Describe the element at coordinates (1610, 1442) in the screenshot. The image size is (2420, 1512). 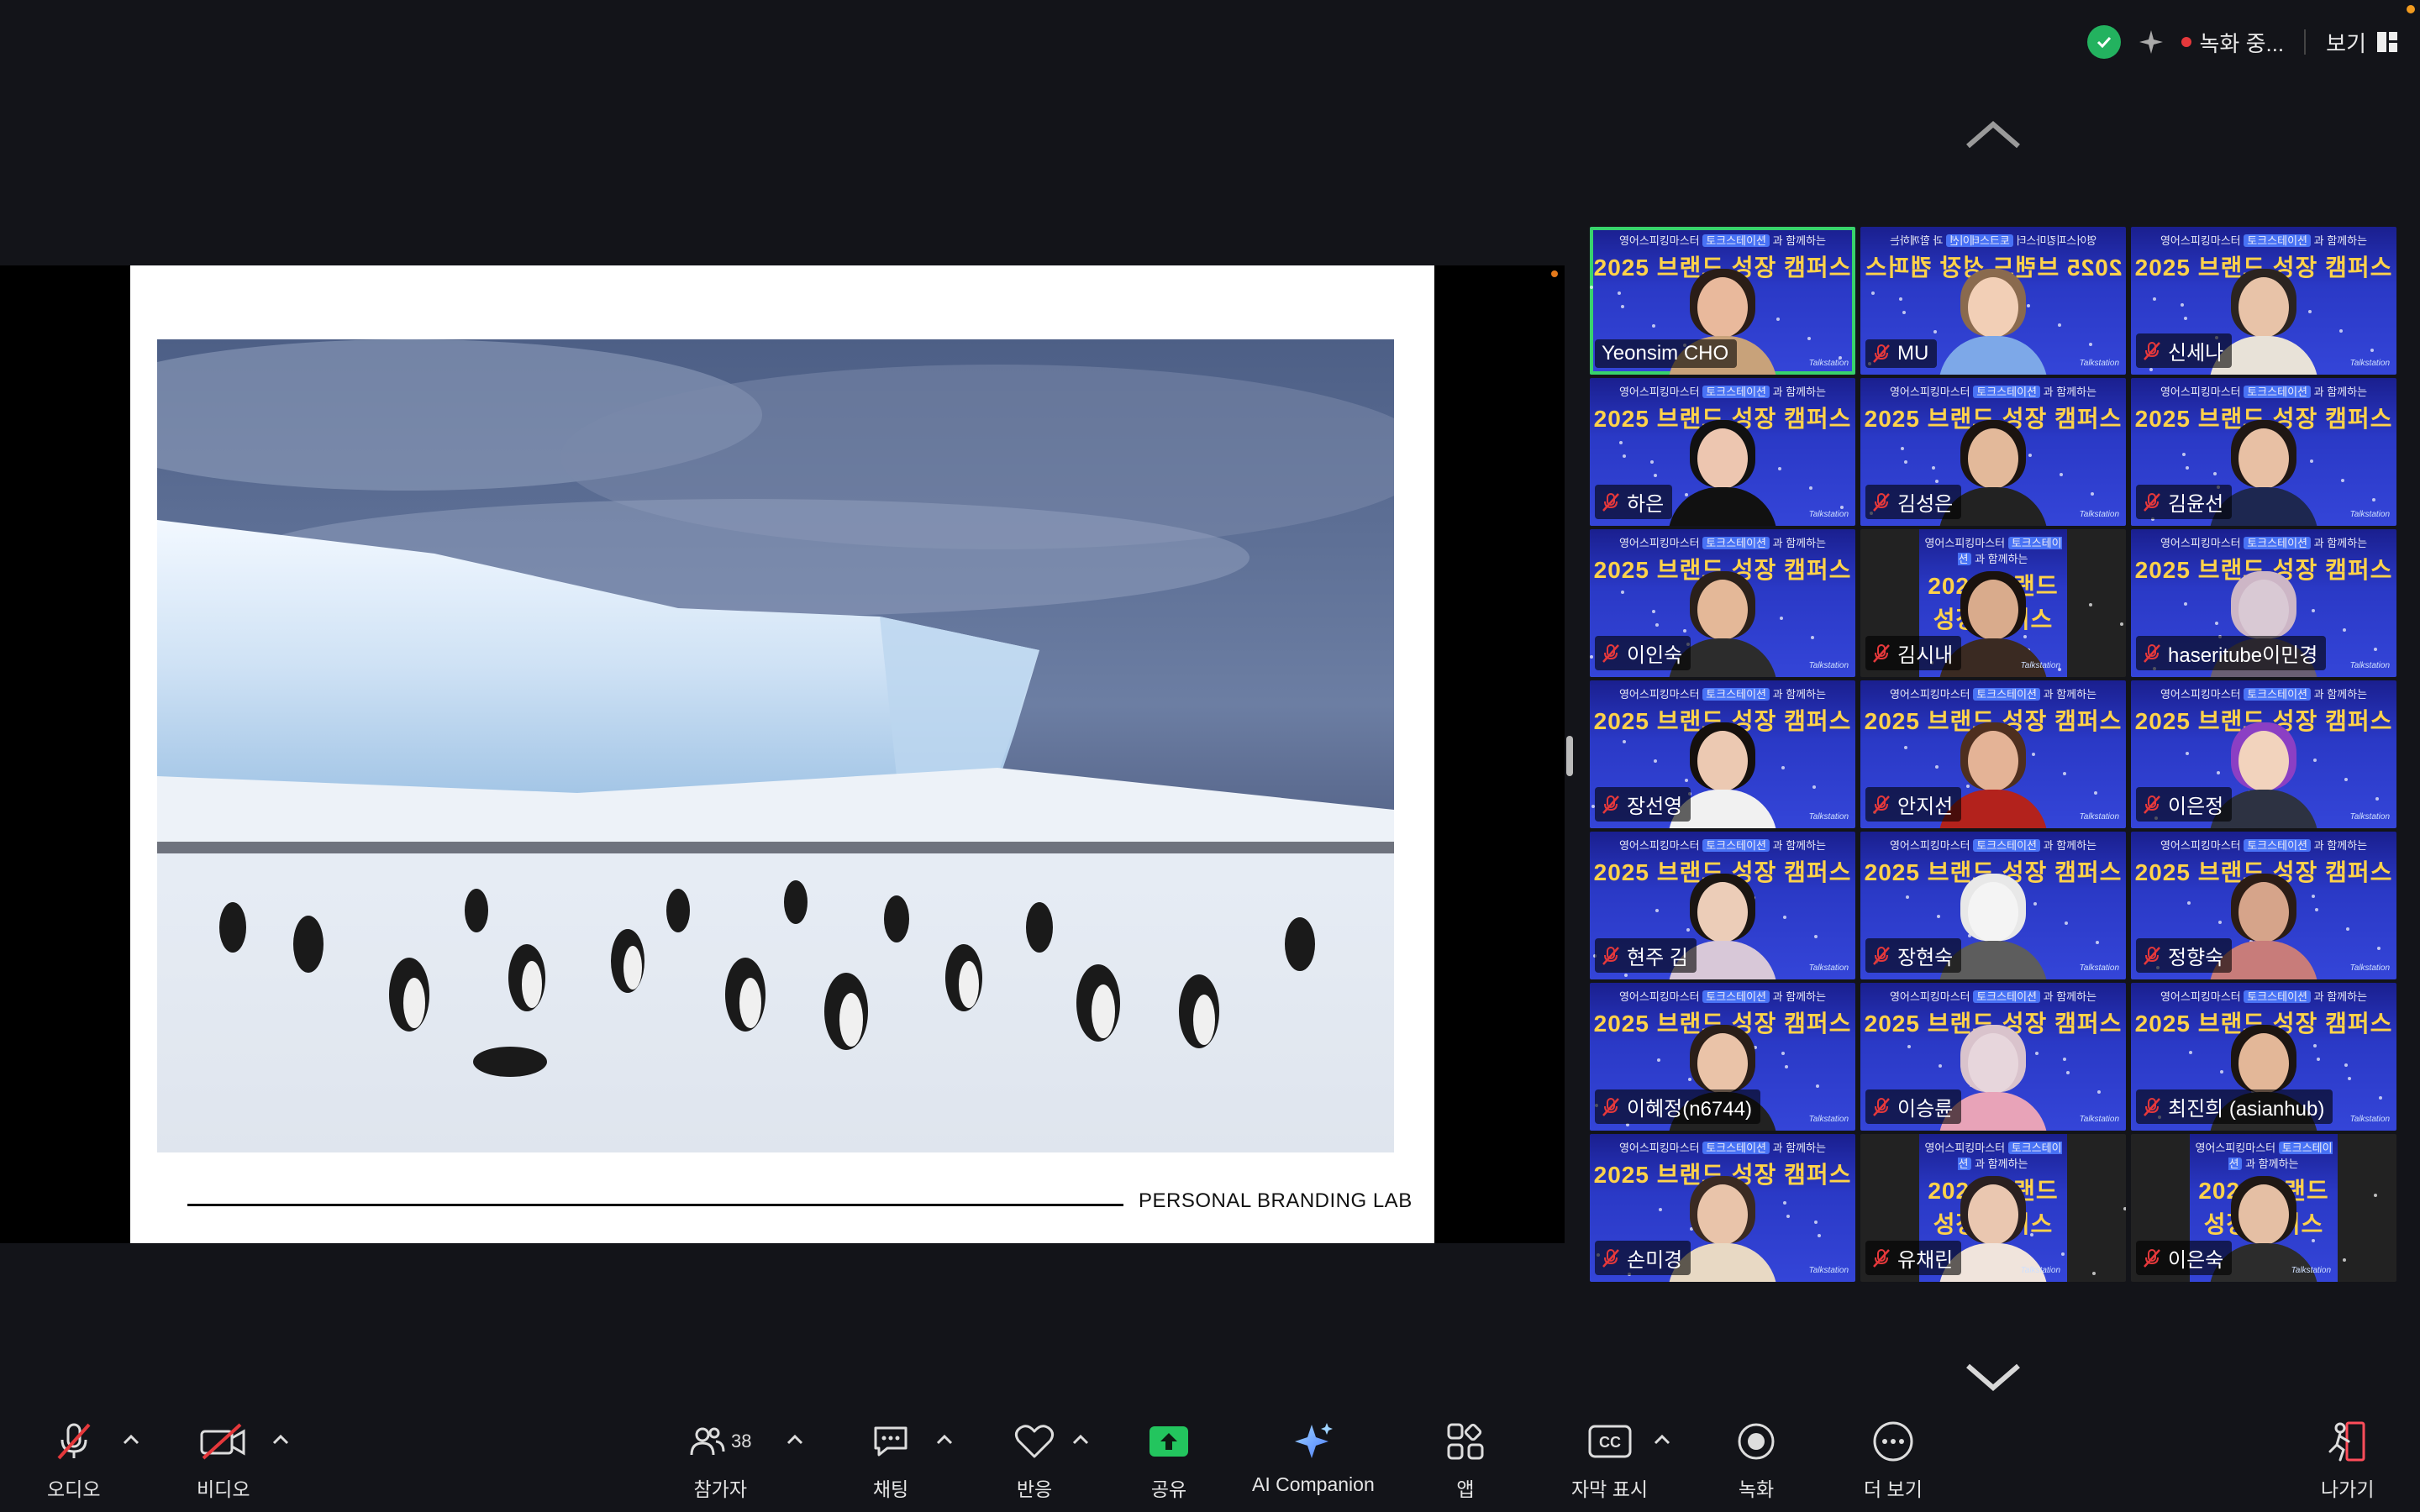
I see `svg-text: CC` at that location.